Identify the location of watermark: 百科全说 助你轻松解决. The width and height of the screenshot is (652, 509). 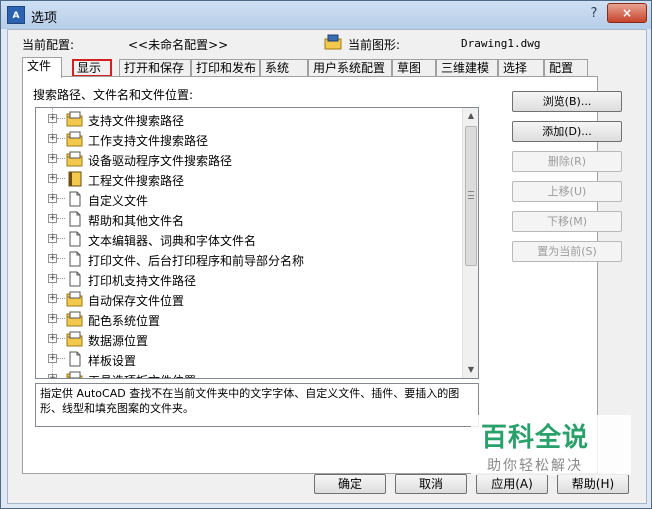
(551, 445).